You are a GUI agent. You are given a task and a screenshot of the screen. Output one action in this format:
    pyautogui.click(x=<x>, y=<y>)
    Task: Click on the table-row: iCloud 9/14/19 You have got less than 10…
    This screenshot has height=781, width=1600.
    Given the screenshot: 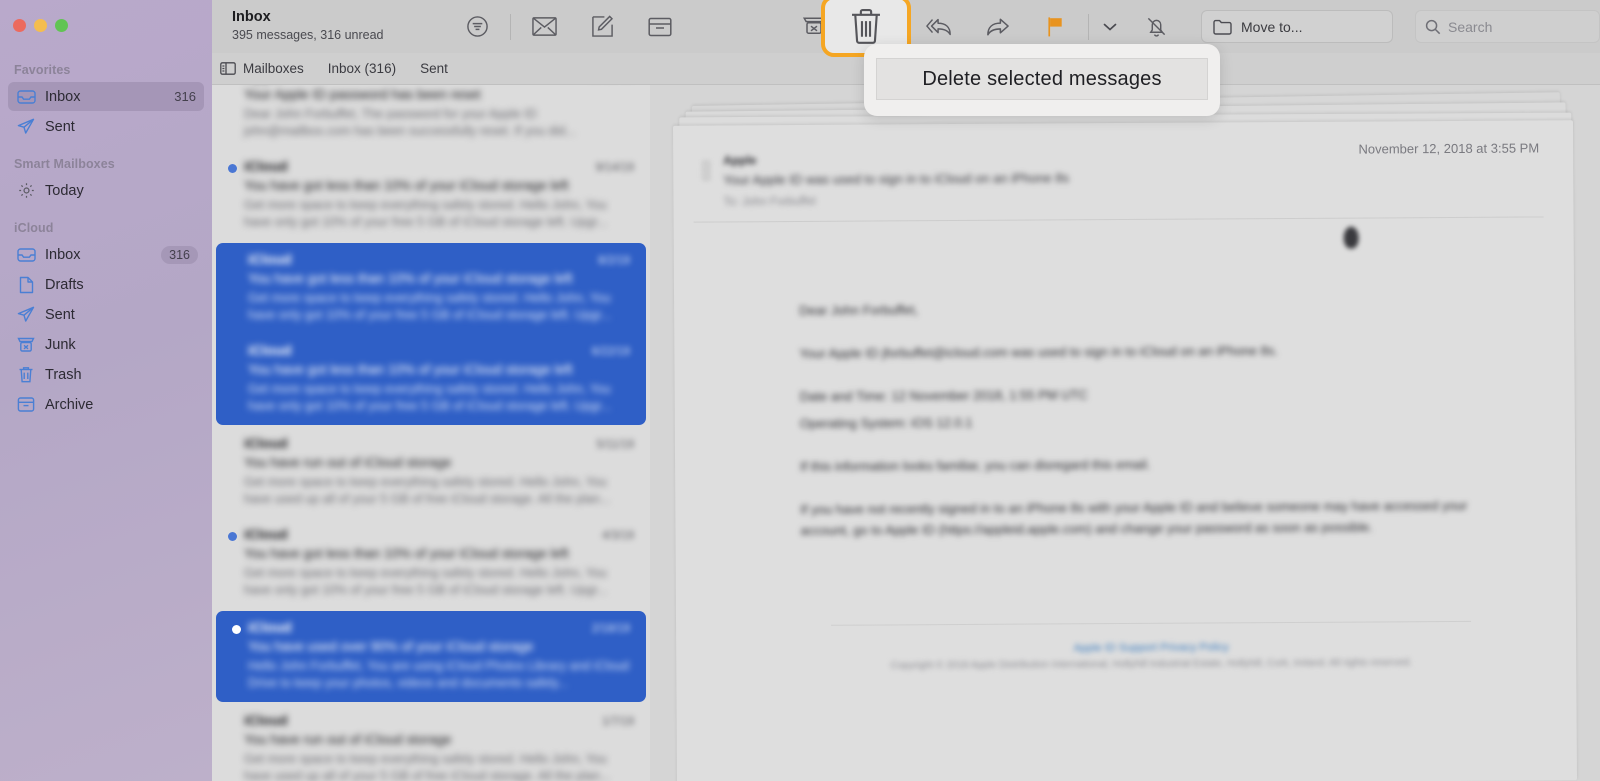 What is the action you would take?
    pyautogui.click(x=431, y=195)
    